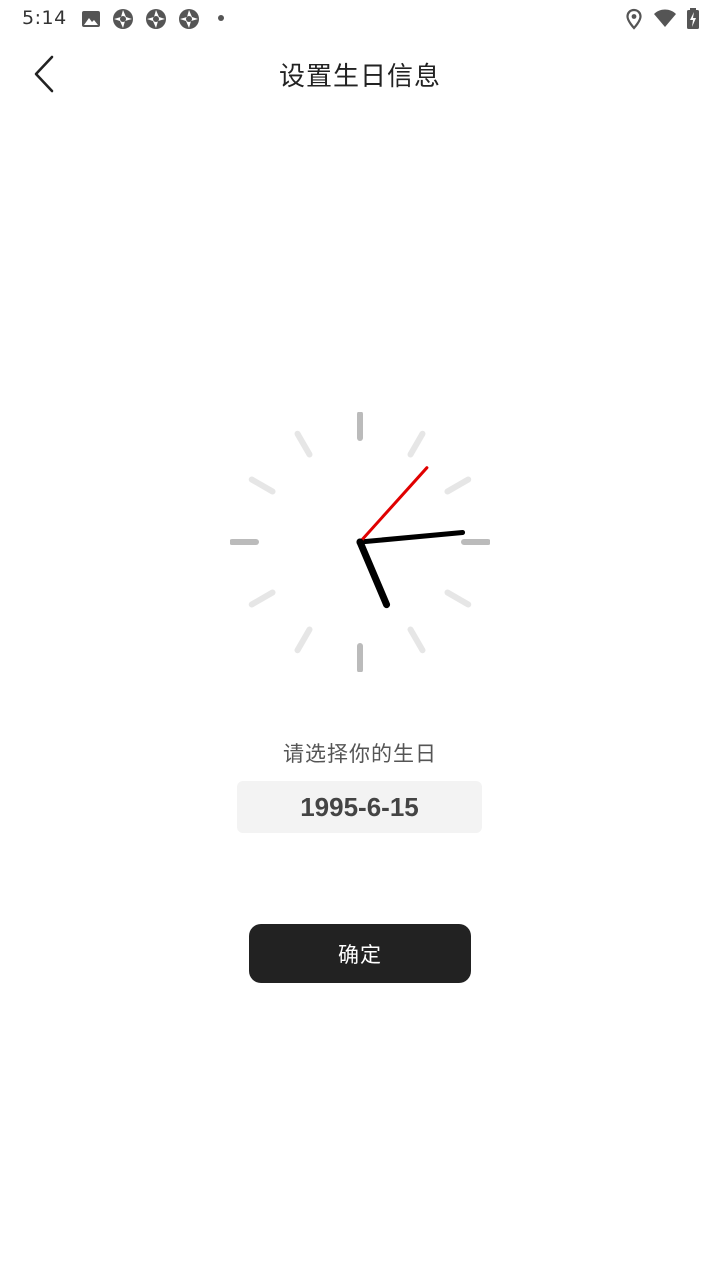 This screenshot has height=1280, width=720. What do you see at coordinates (221, 18) in the screenshot?
I see `more-dot-icon` at bounding box center [221, 18].